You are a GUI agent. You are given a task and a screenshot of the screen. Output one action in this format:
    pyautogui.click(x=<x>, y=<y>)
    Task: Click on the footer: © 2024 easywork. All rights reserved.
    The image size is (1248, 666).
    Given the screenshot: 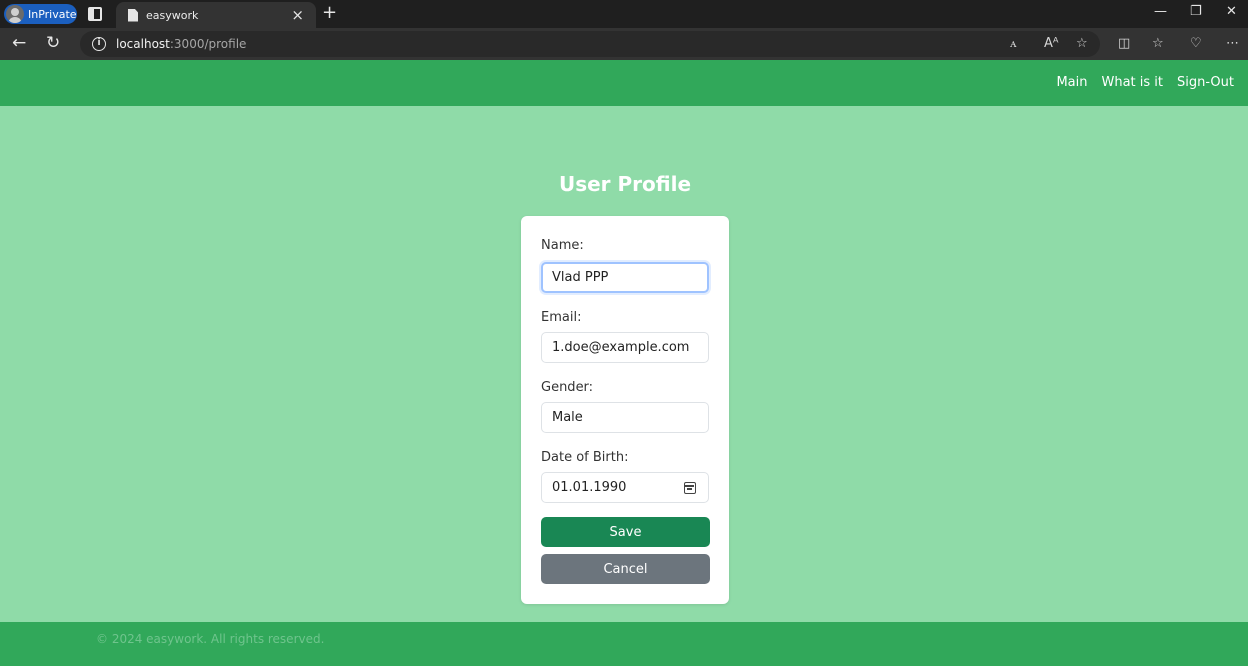 What is the action you would take?
    pyautogui.click(x=624, y=644)
    